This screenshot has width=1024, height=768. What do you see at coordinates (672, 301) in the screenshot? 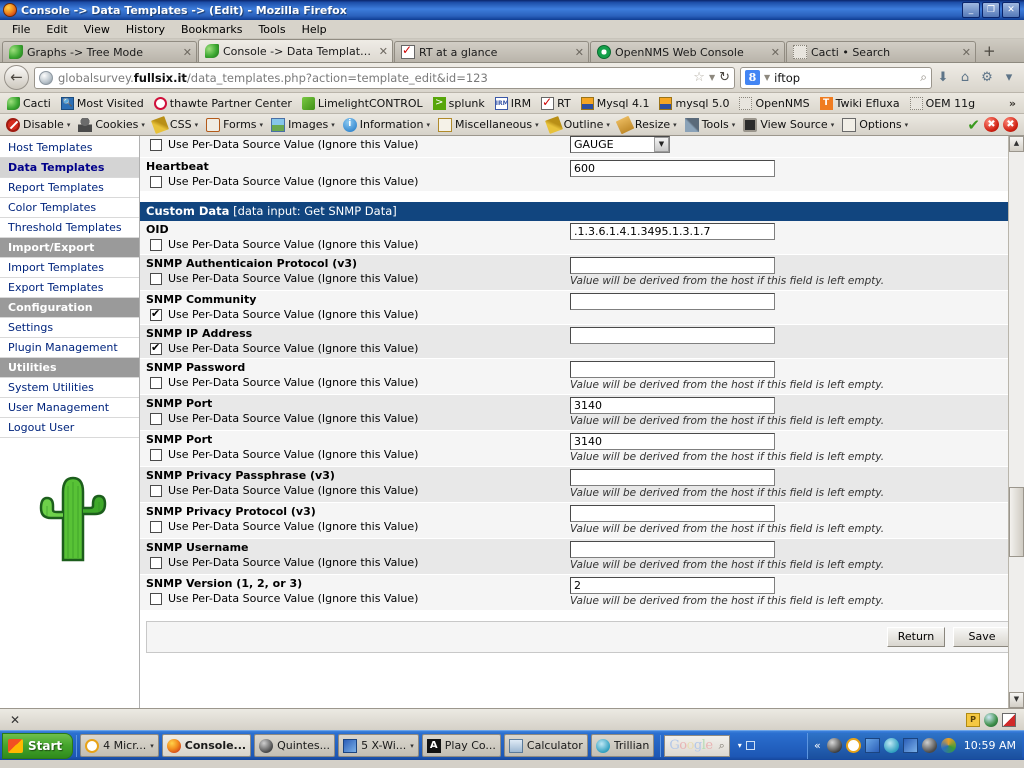
I see `snmp-community-input` at bounding box center [672, 301].